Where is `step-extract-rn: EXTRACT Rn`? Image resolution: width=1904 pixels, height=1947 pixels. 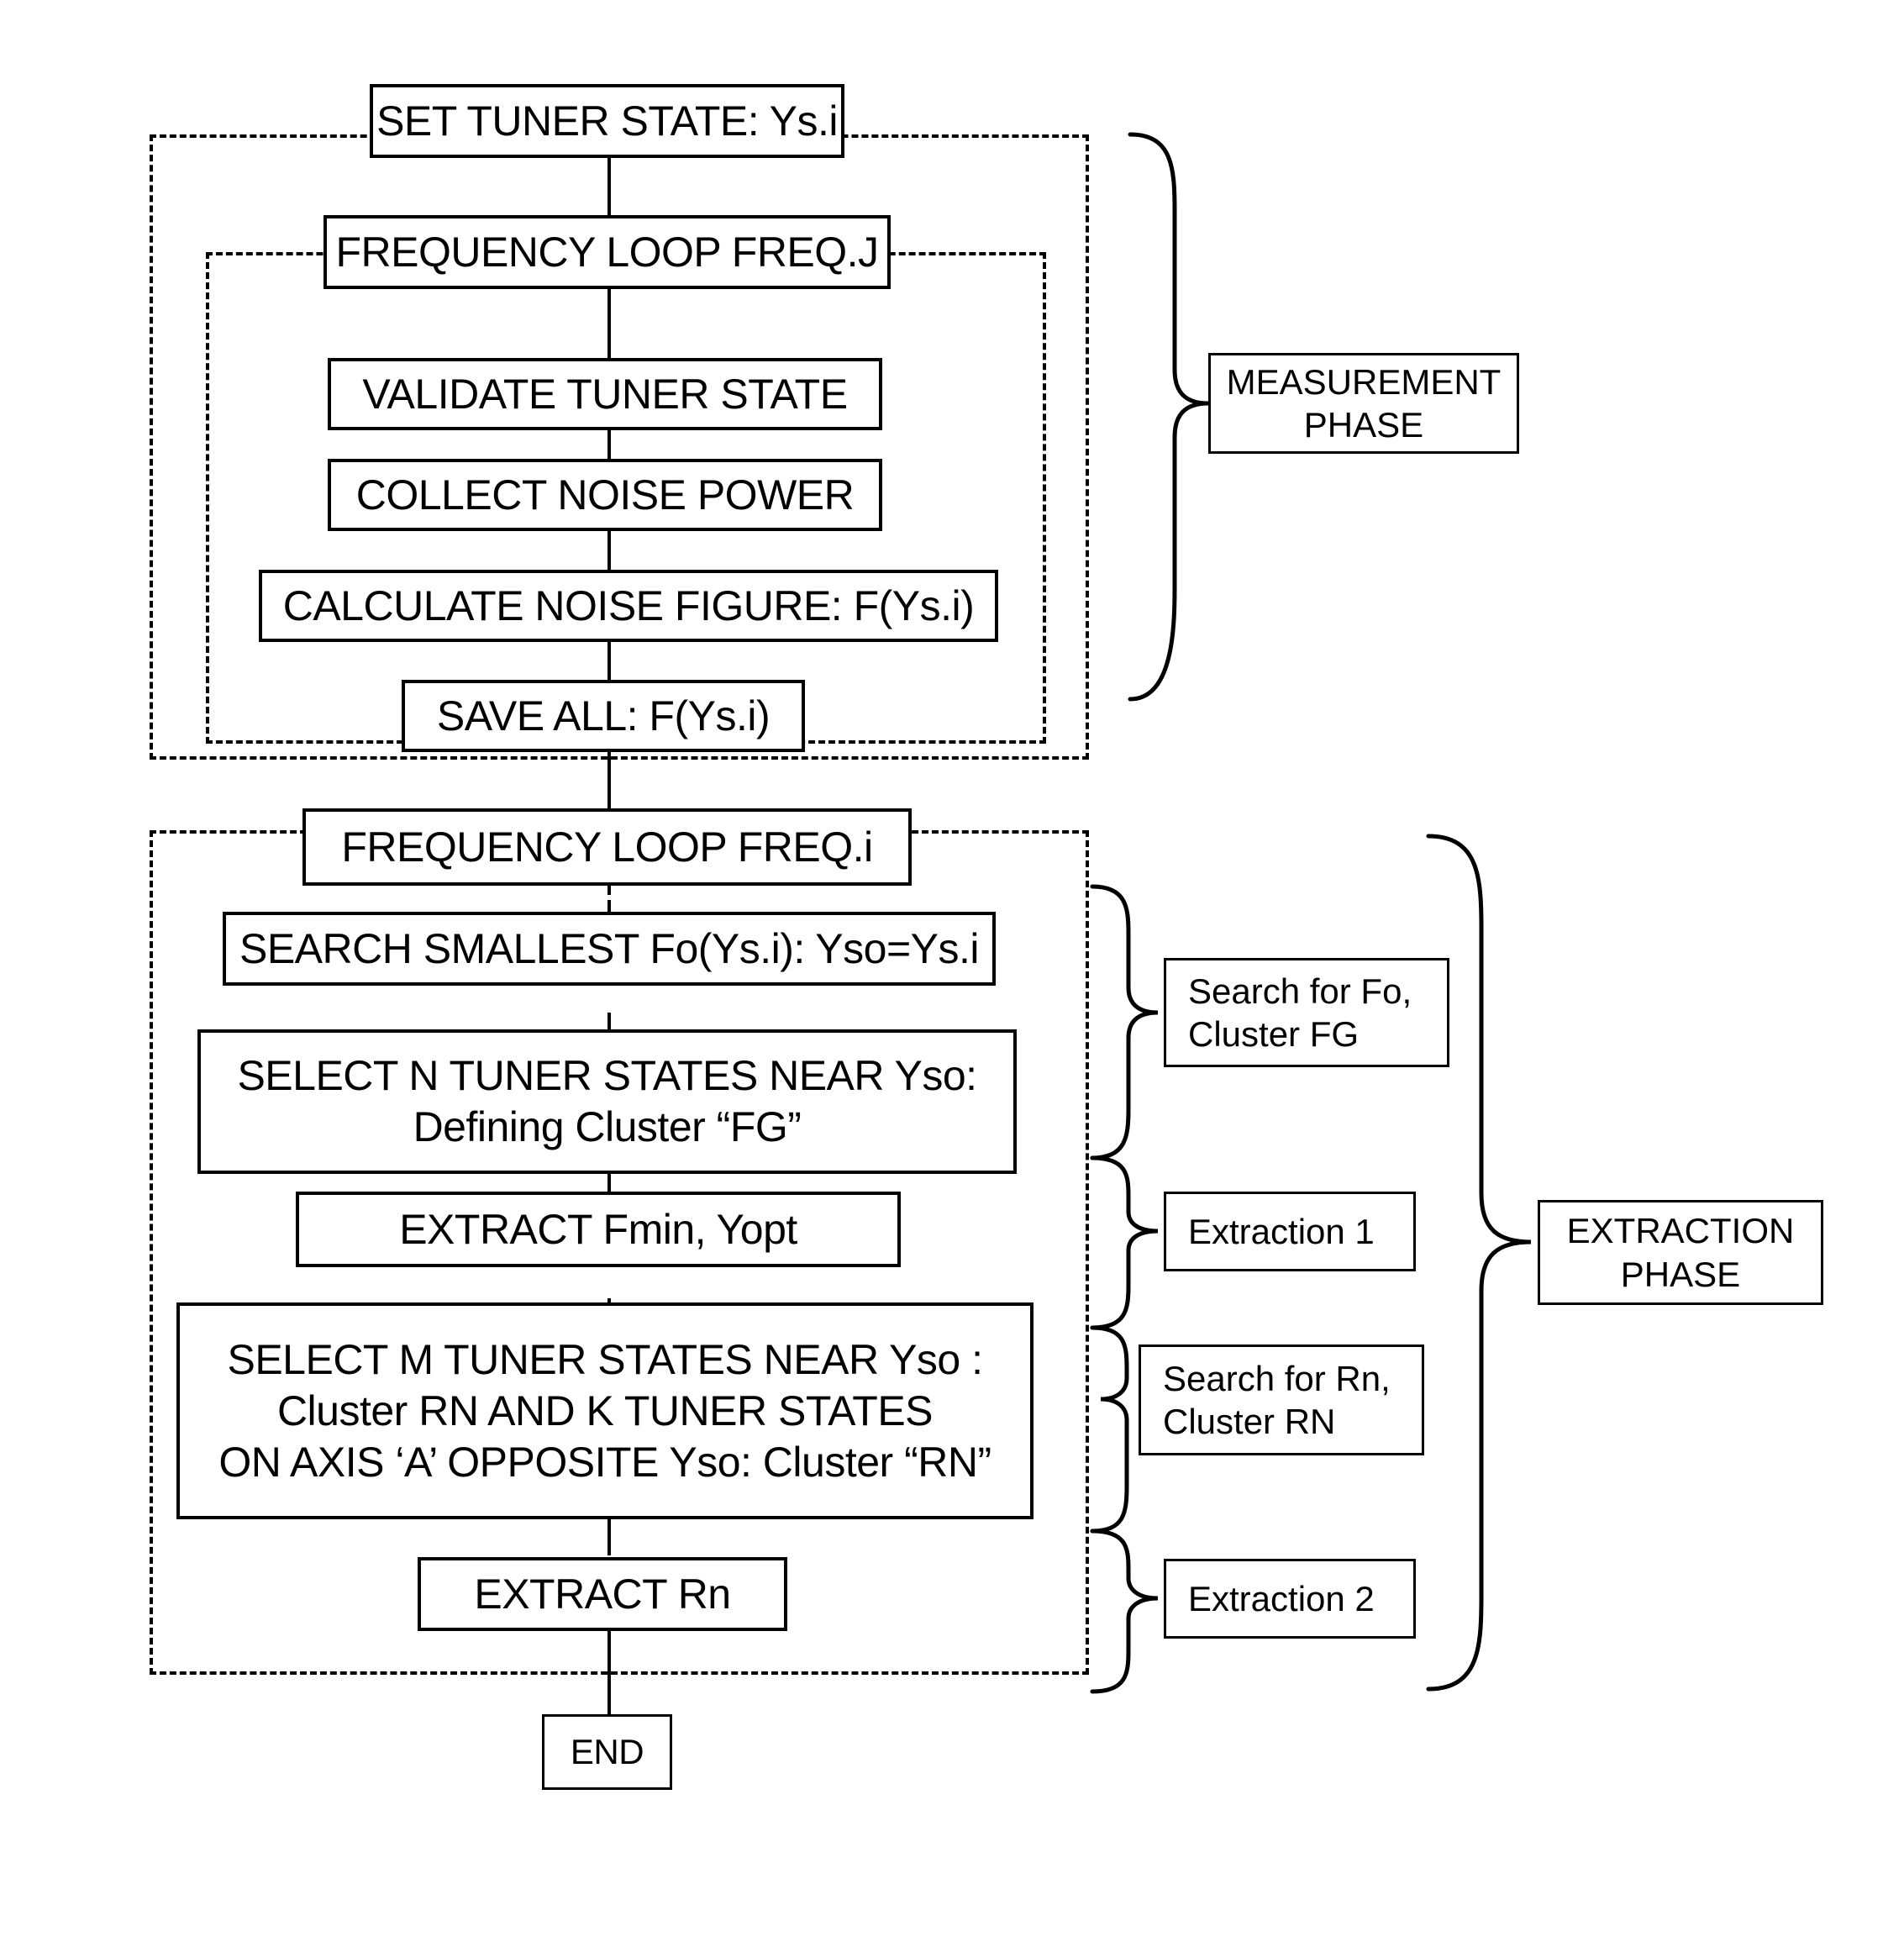
step-extract-rn: EXTRACT Rn is located at coordinates (602, 1594).